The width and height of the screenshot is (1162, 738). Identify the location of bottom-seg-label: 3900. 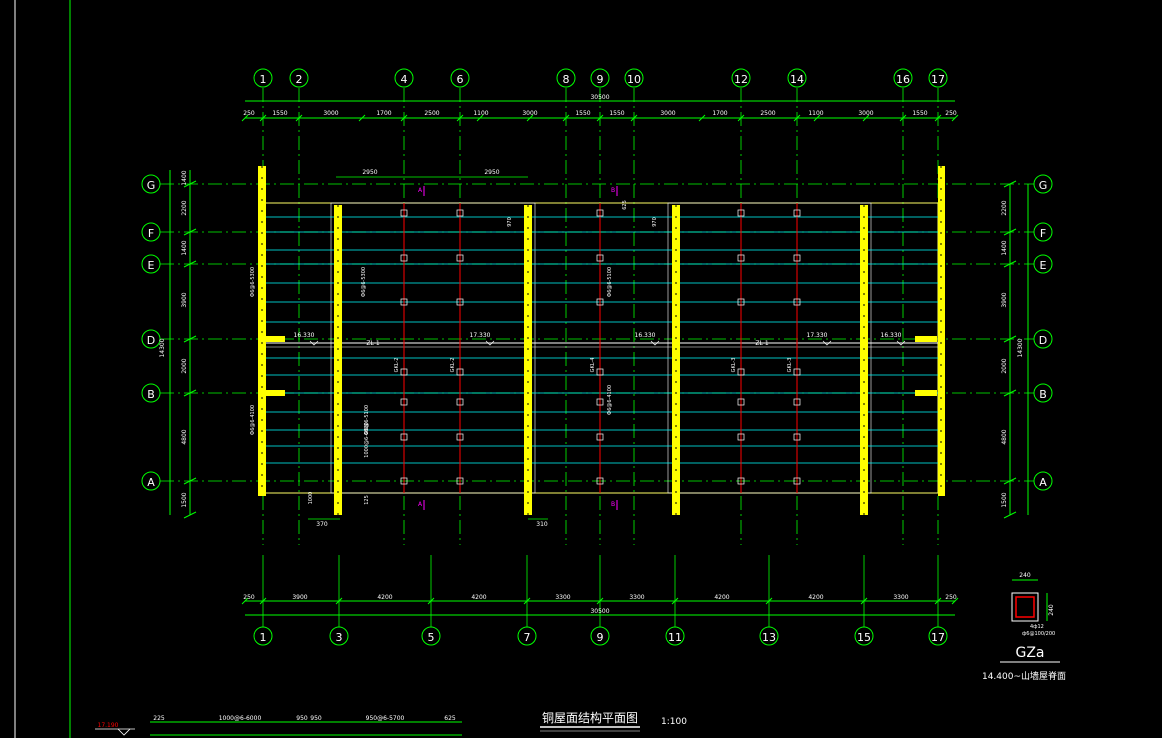
(299, 597).